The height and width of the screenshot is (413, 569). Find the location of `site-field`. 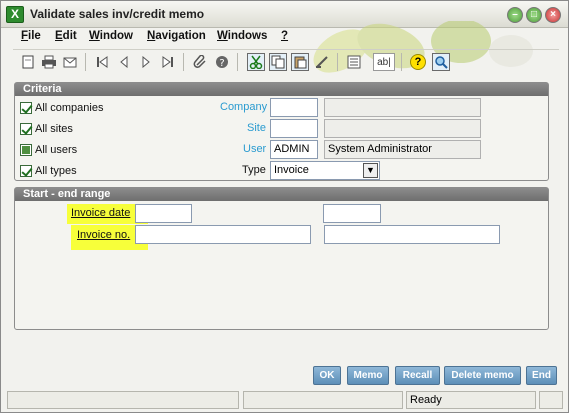

site-field is located at coordinates (294, 128).